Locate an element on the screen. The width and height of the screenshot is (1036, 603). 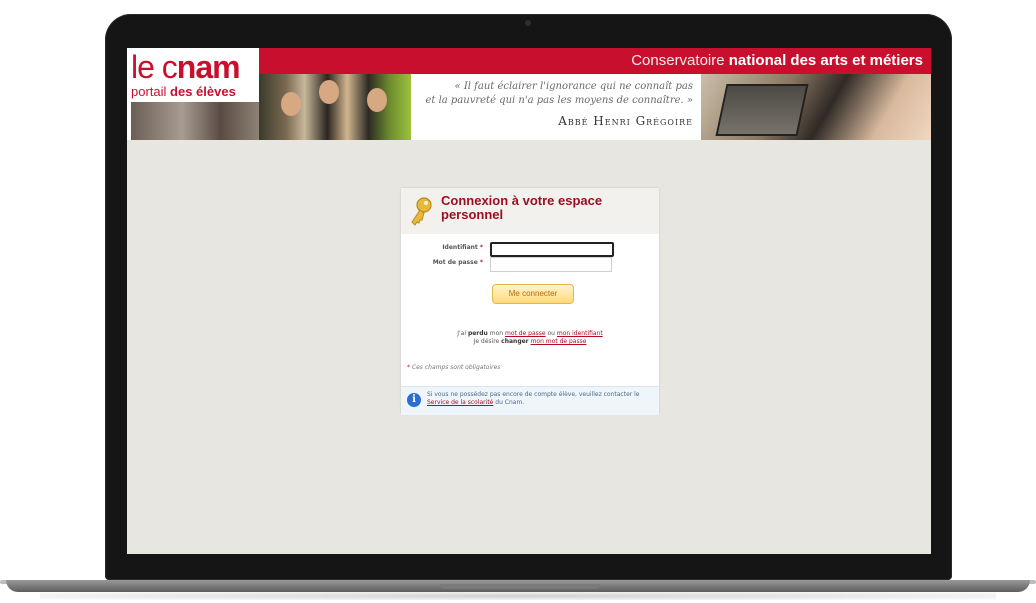
portal-subtitle: portail des élèves is located at coordinates (183, 91).